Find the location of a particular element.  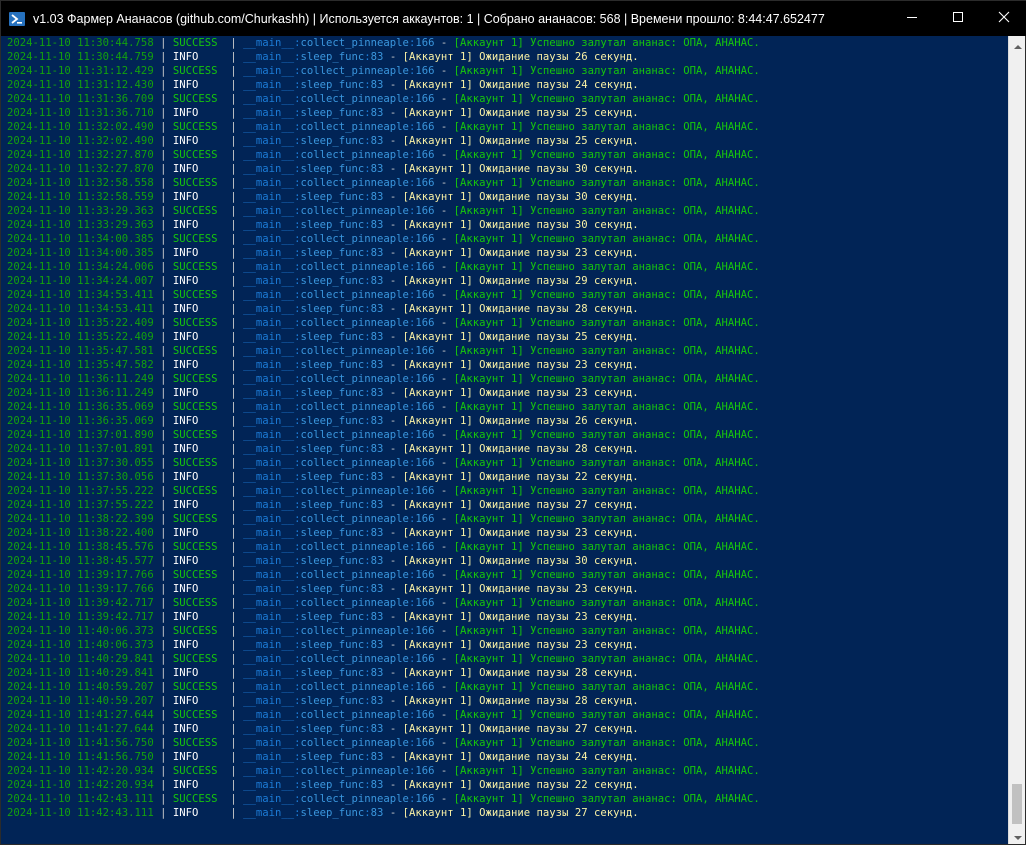

log-timestamp: 2024-11-10 11:31:36.709 is located at coordinates (80, 99).